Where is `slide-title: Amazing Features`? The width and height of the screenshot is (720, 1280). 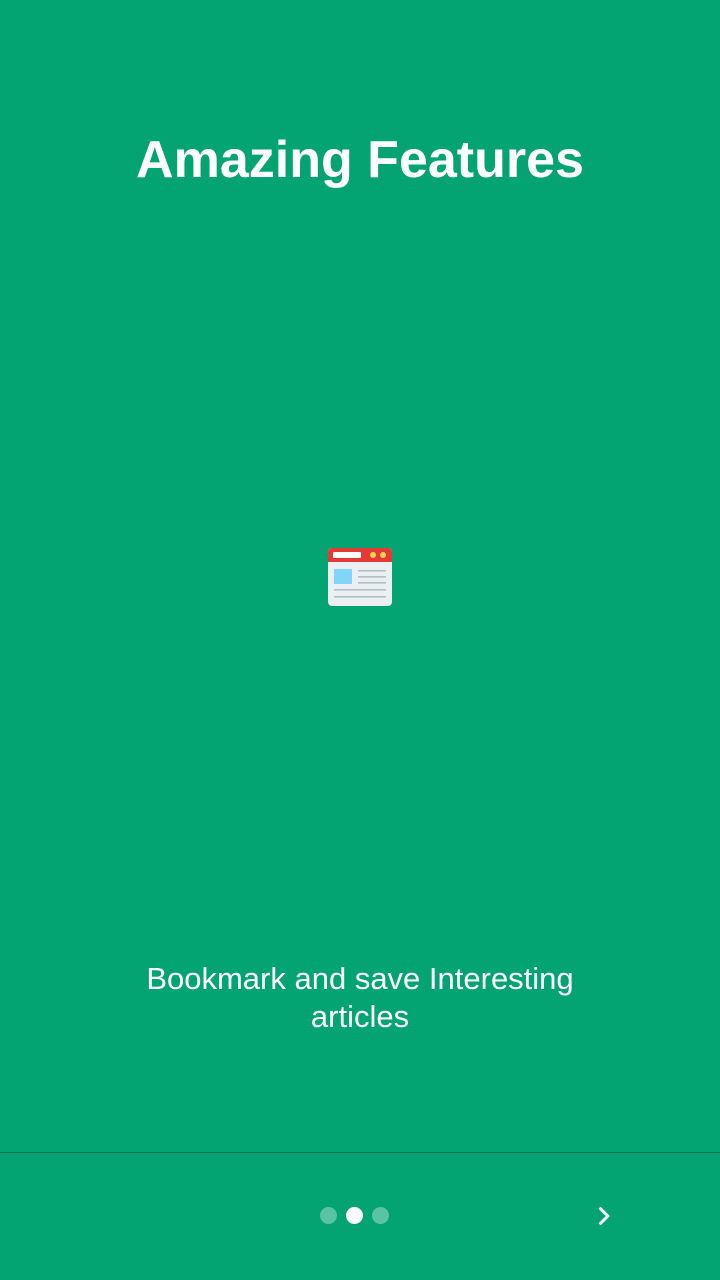
slide-title: Amazing Features is located at coordinates (360, 160).